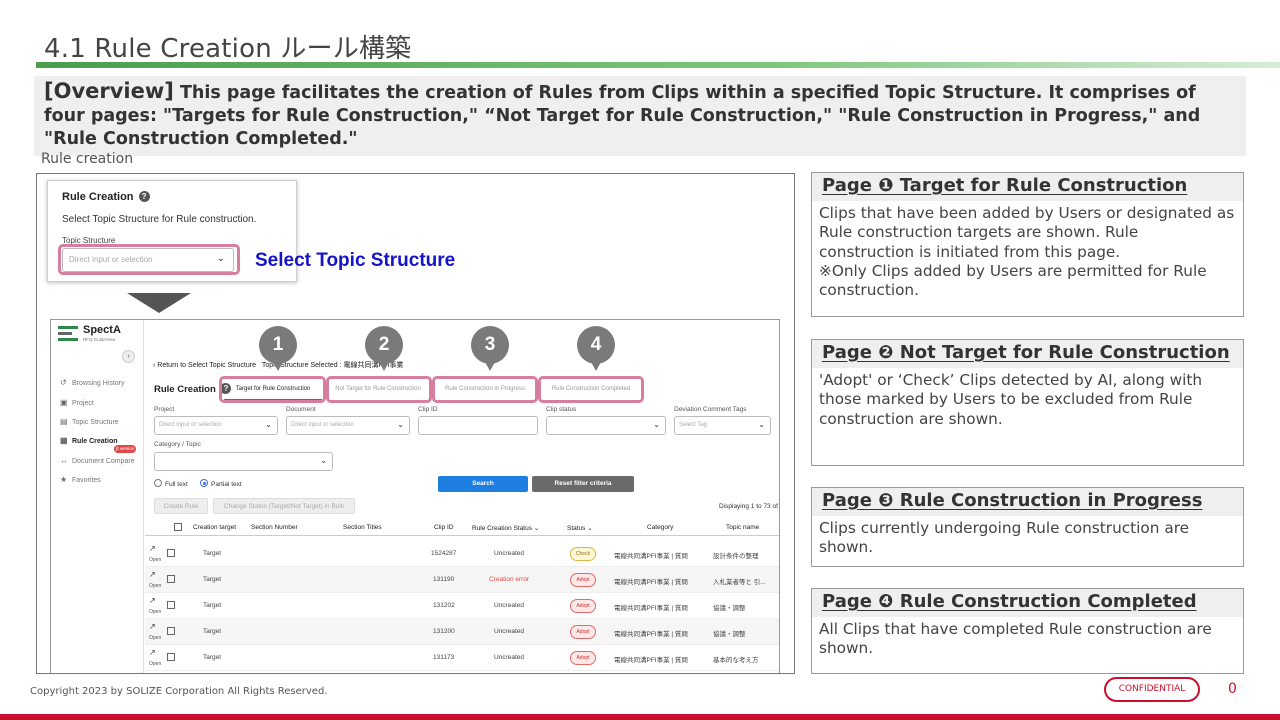 This screenshot has height=720, width=1280. What do you see at coordinates (109, 91) in the screenshot?
I see `overview-key: [Overview]` at bounding box center [109, 91].